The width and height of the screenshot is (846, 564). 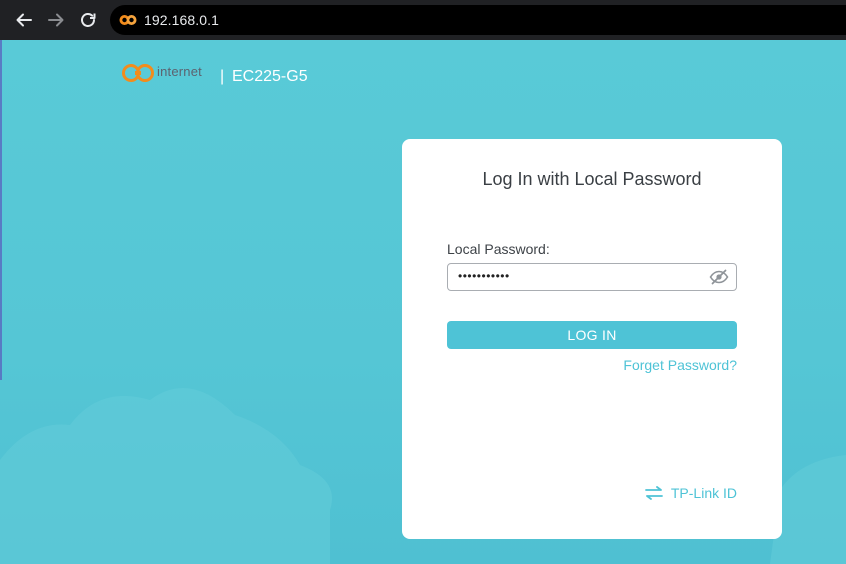 What do you see at coordinates (179, 71) in the screenshot?
I see `brand-logo-text: internet` at bounding box center [179, 71].